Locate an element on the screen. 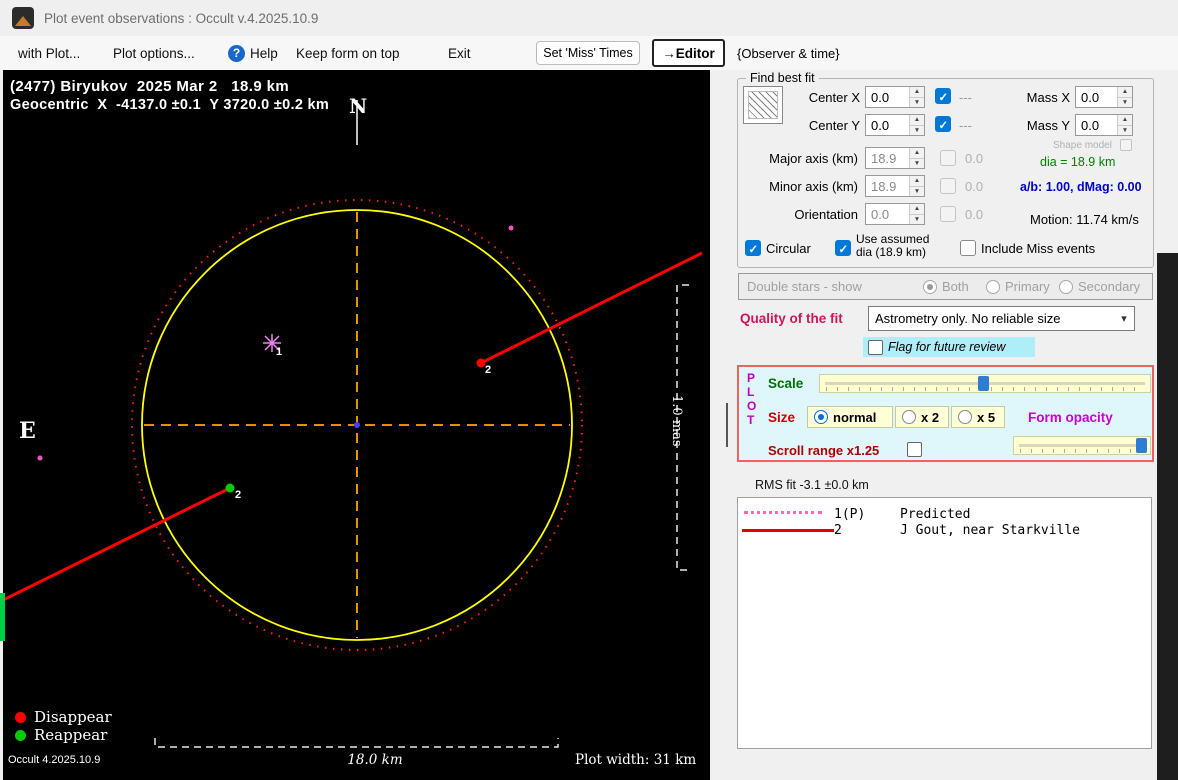  size-x2-option: x 2 is located at coordinates (922, 417).